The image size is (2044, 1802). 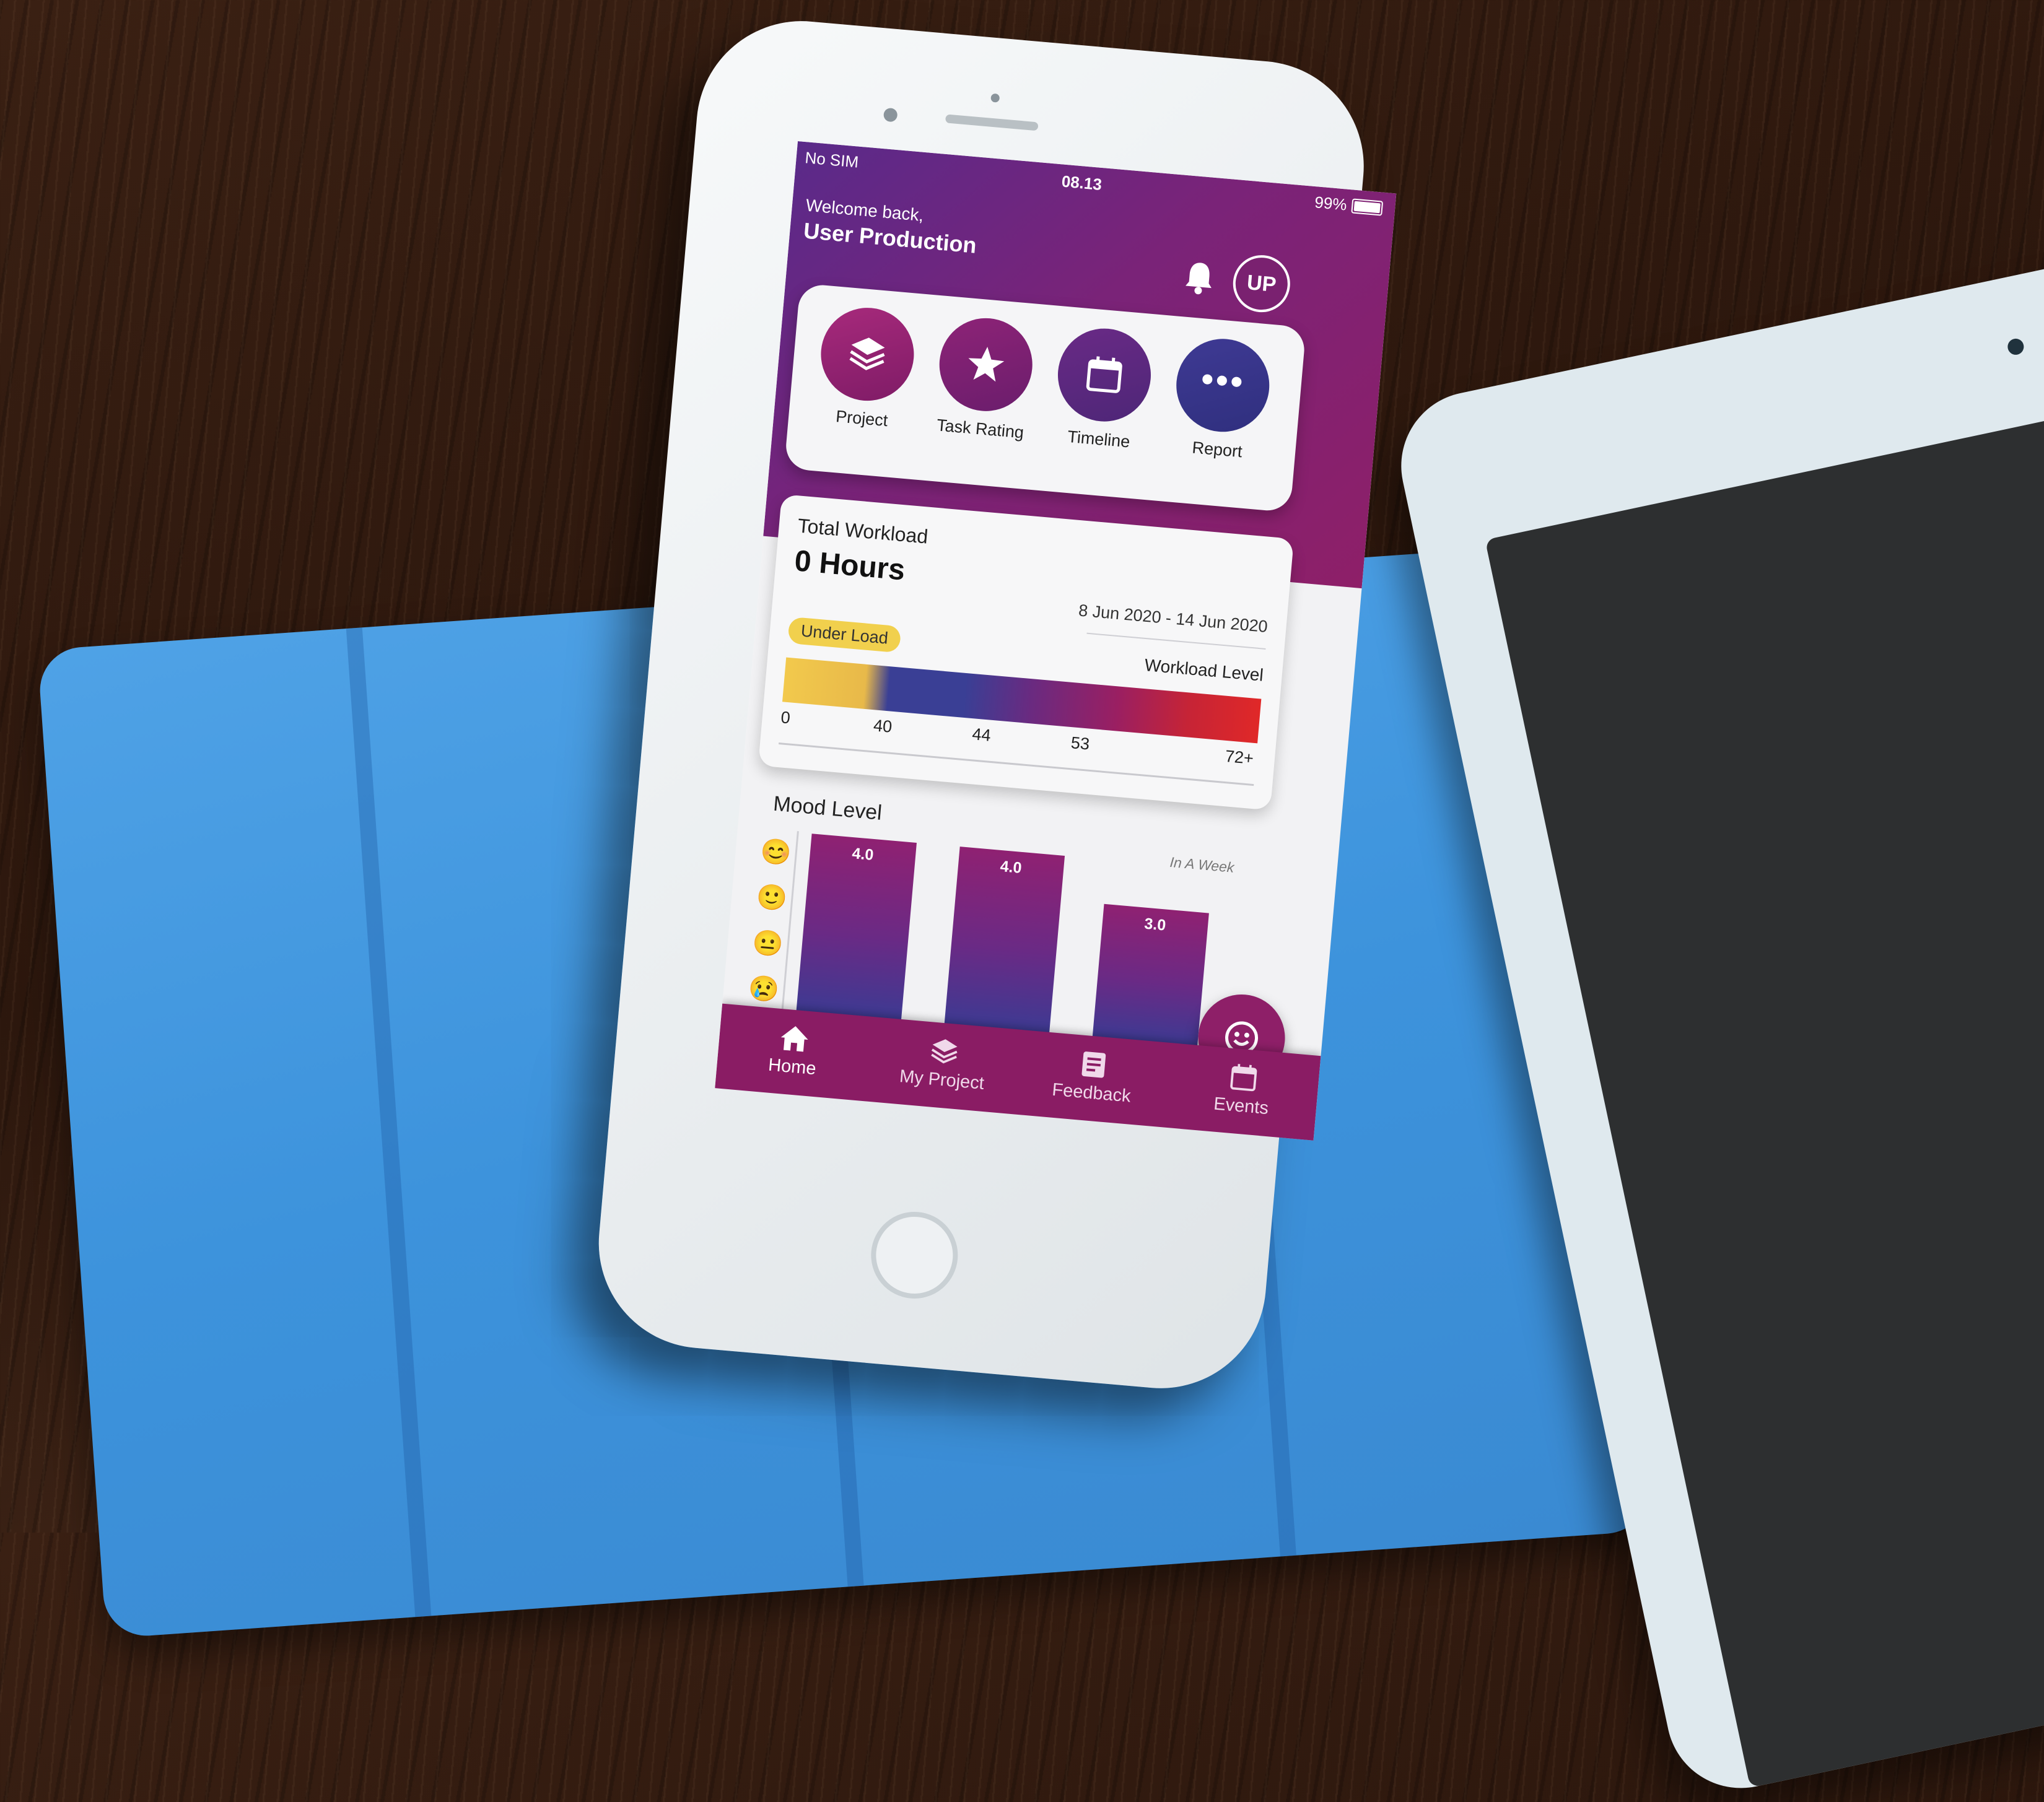 I want to click on nav-events: Events, so click(x=1242, y=1092).